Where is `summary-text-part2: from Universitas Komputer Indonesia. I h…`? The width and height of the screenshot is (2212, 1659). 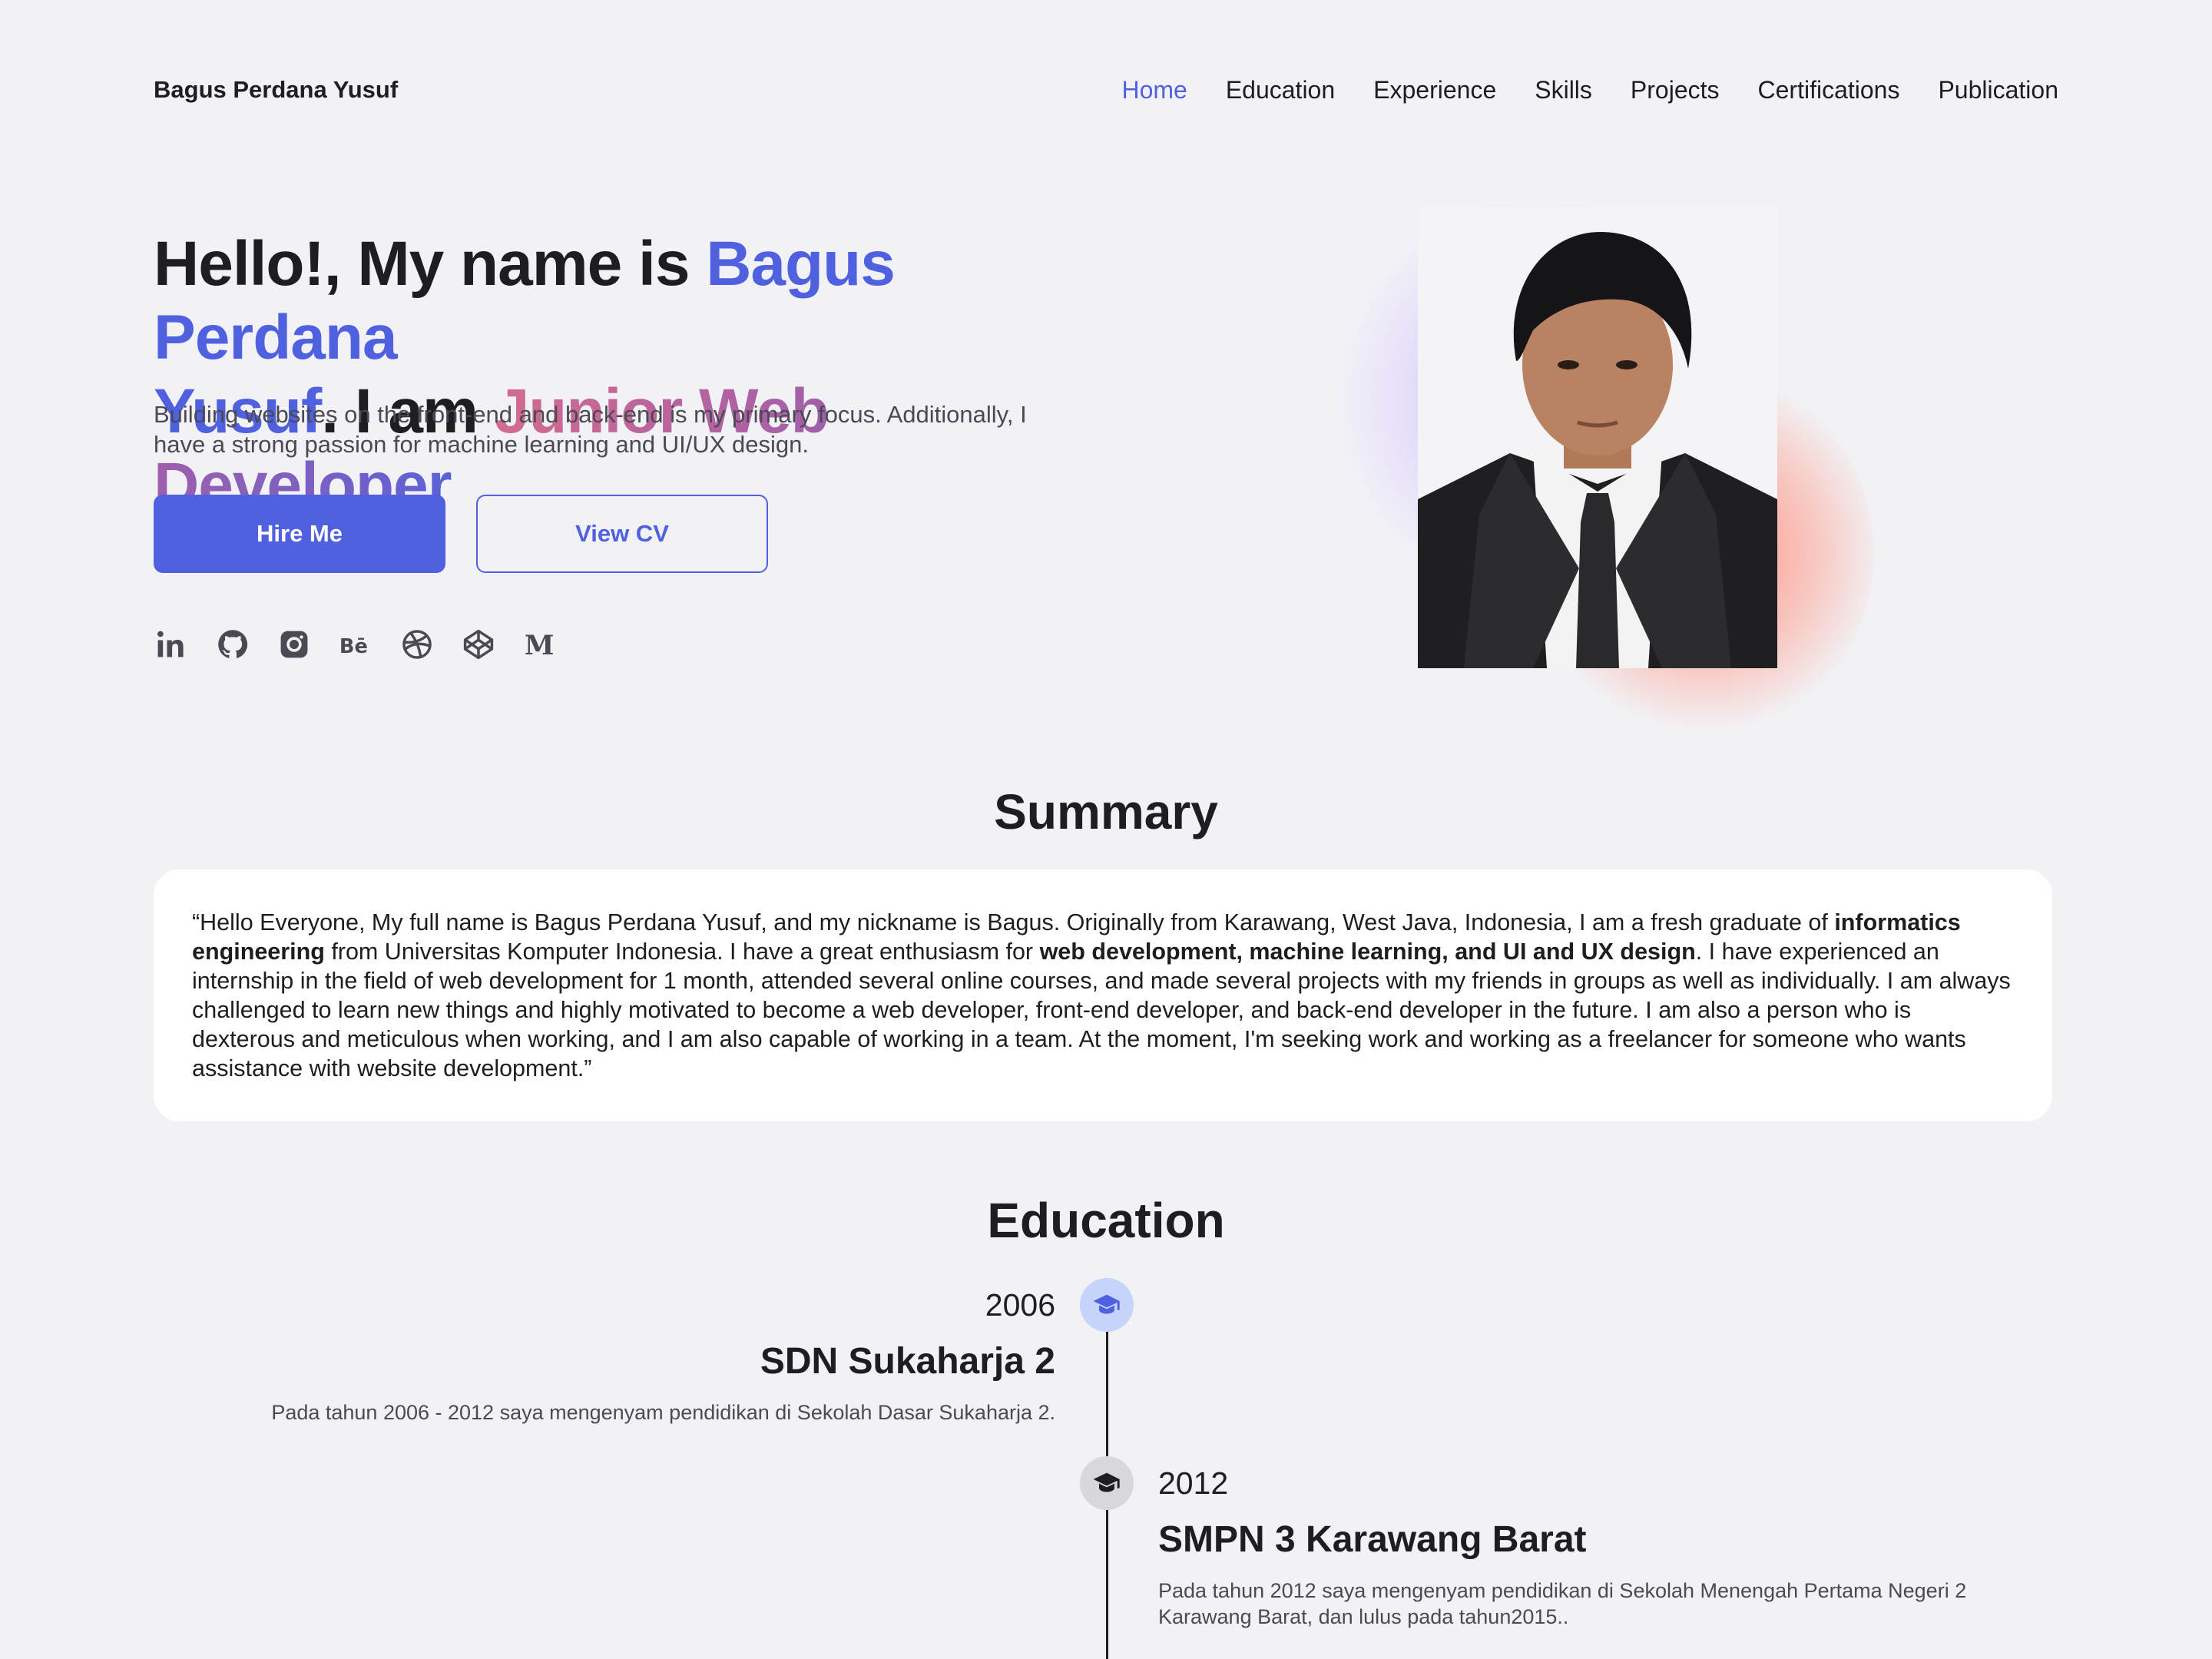 summary-text-part2: from Universitas Komputer Indonesia. I h… is located at coordinates (682, 952).